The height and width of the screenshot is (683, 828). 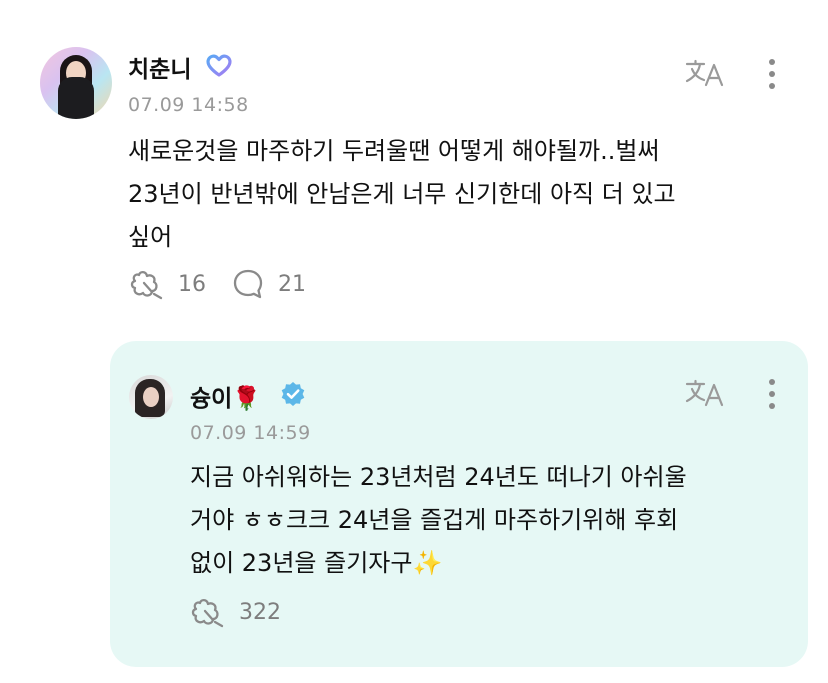 I want to click on post-line: 새로운것을 마주하기 두려울땐 어떻게 해야될까..벌써, so click(x=394, y=151).